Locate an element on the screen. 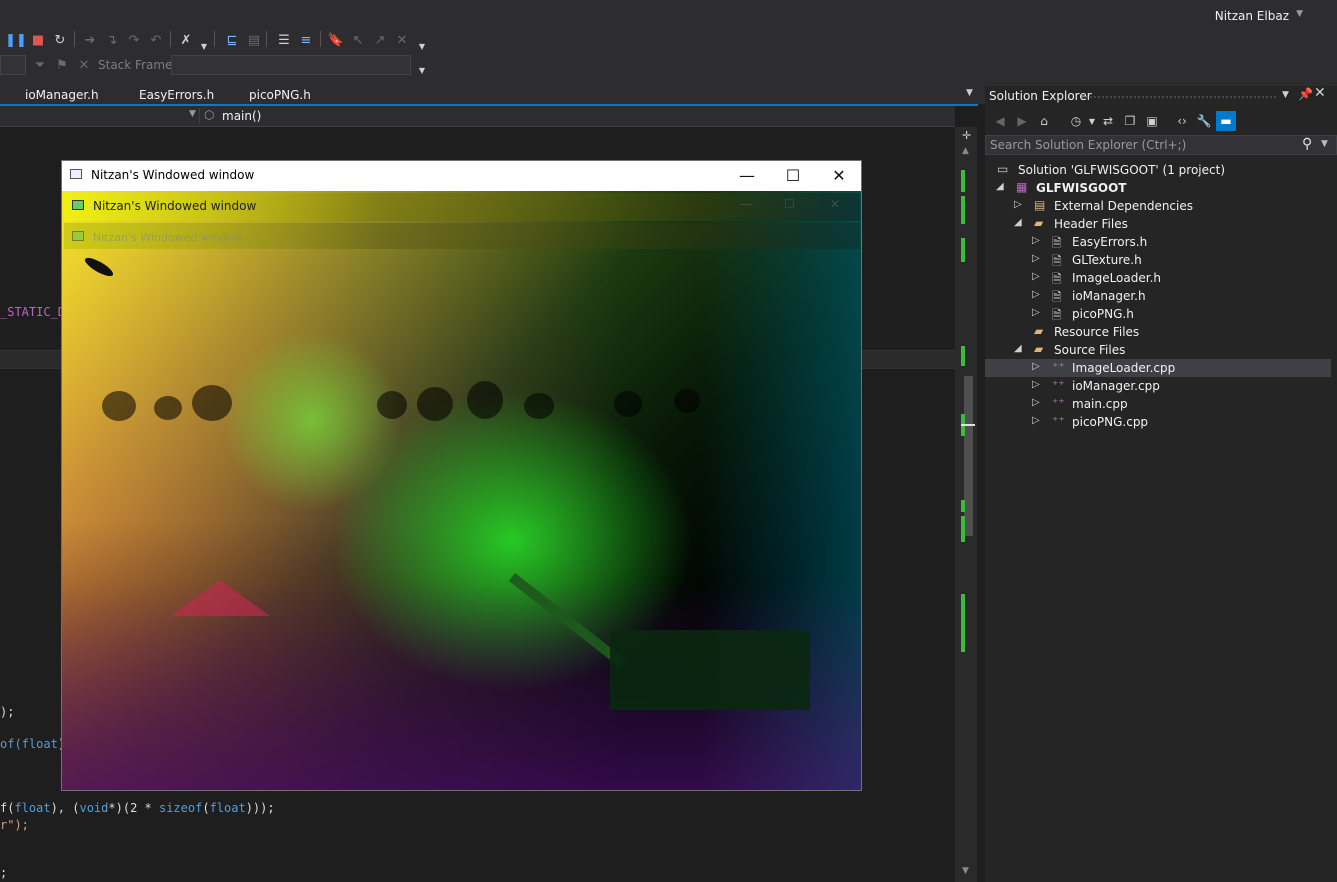 This screenshot has height=882, width=1337. panel-grip is located at coordinates (1179, 97).